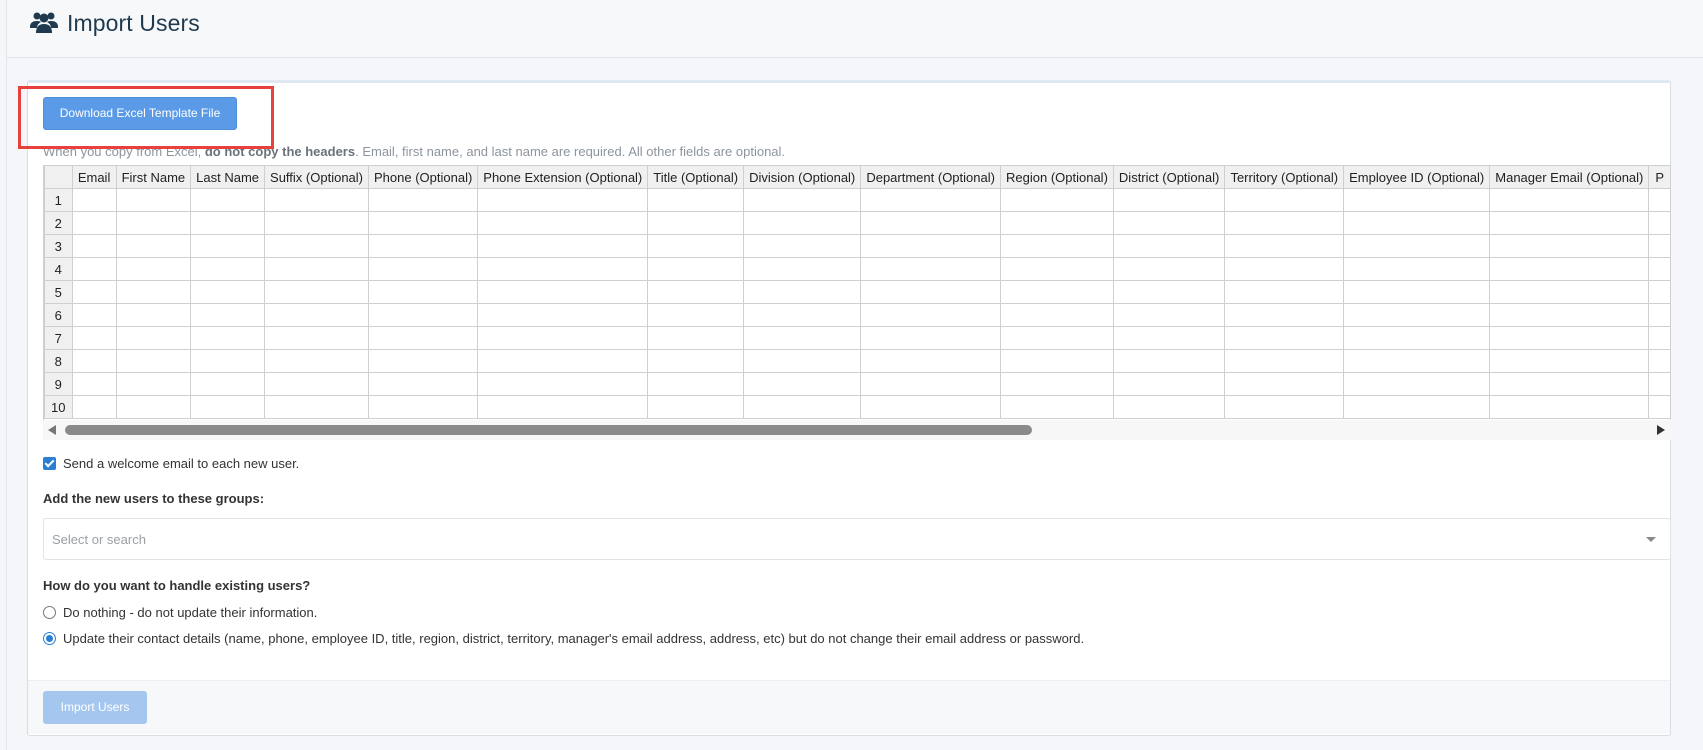  What do you see at coordinates (1169, 177) in the screenshot?
I see `grid-column-header: District (Optional)` at bounding box center [1169, 177].